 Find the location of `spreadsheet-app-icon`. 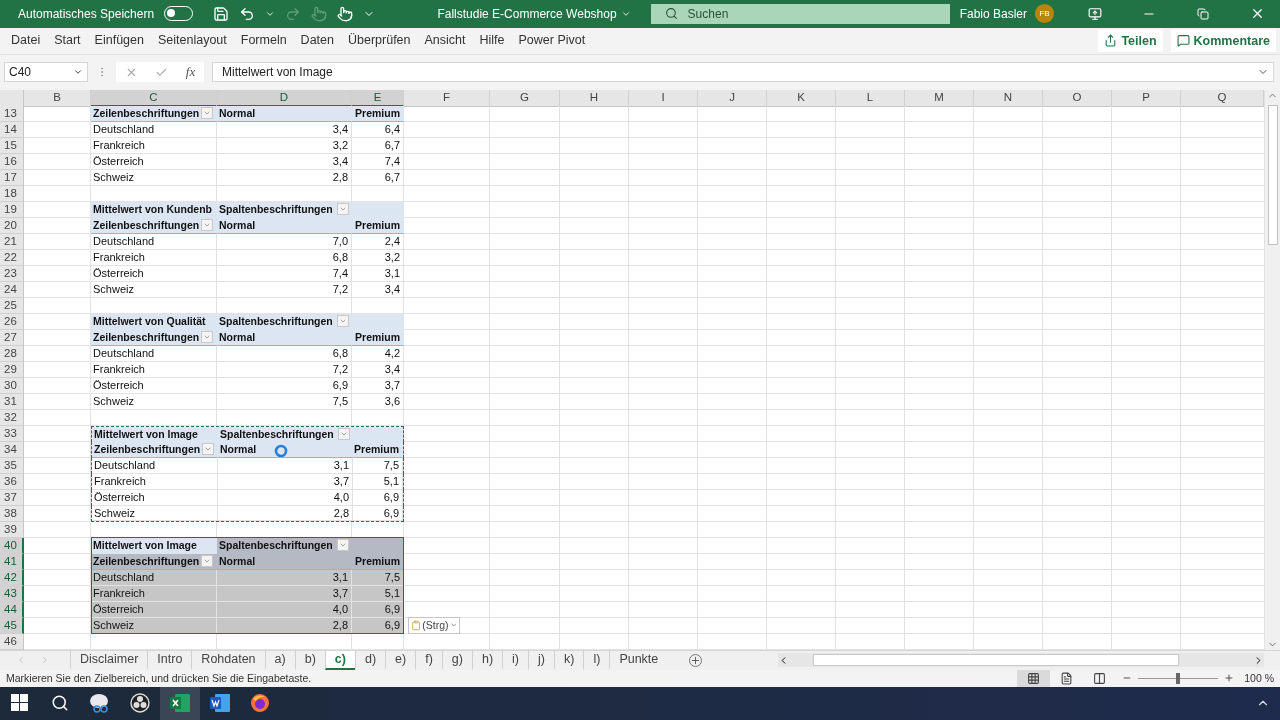

spreadsheet-app-icon is located at coordinates (180, 703).